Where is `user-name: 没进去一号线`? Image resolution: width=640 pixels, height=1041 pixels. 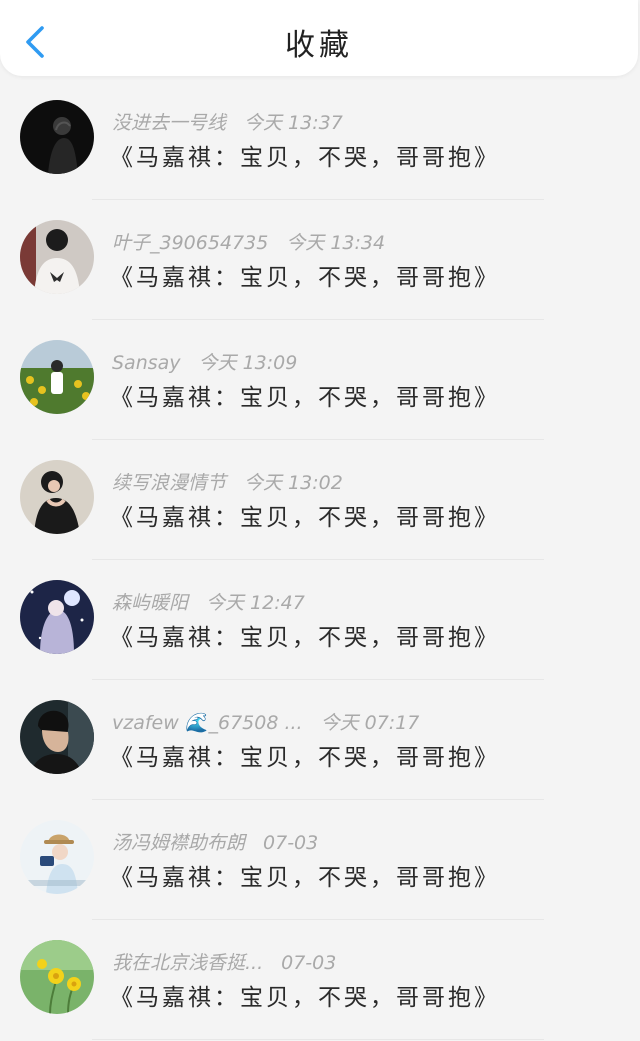
user-name: 没进去一号线 is located at coordinates (169, 123).